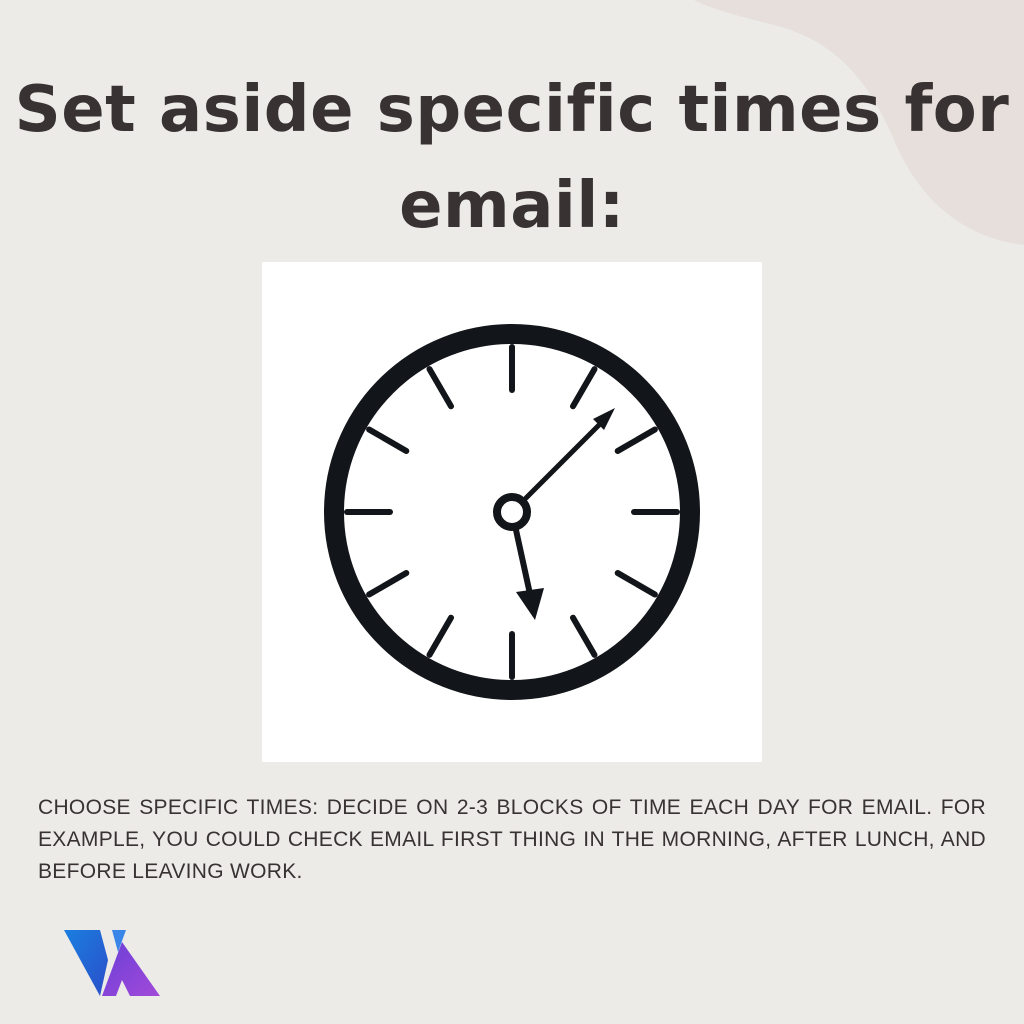  I want to click on hour-hand, so click(523, 562).